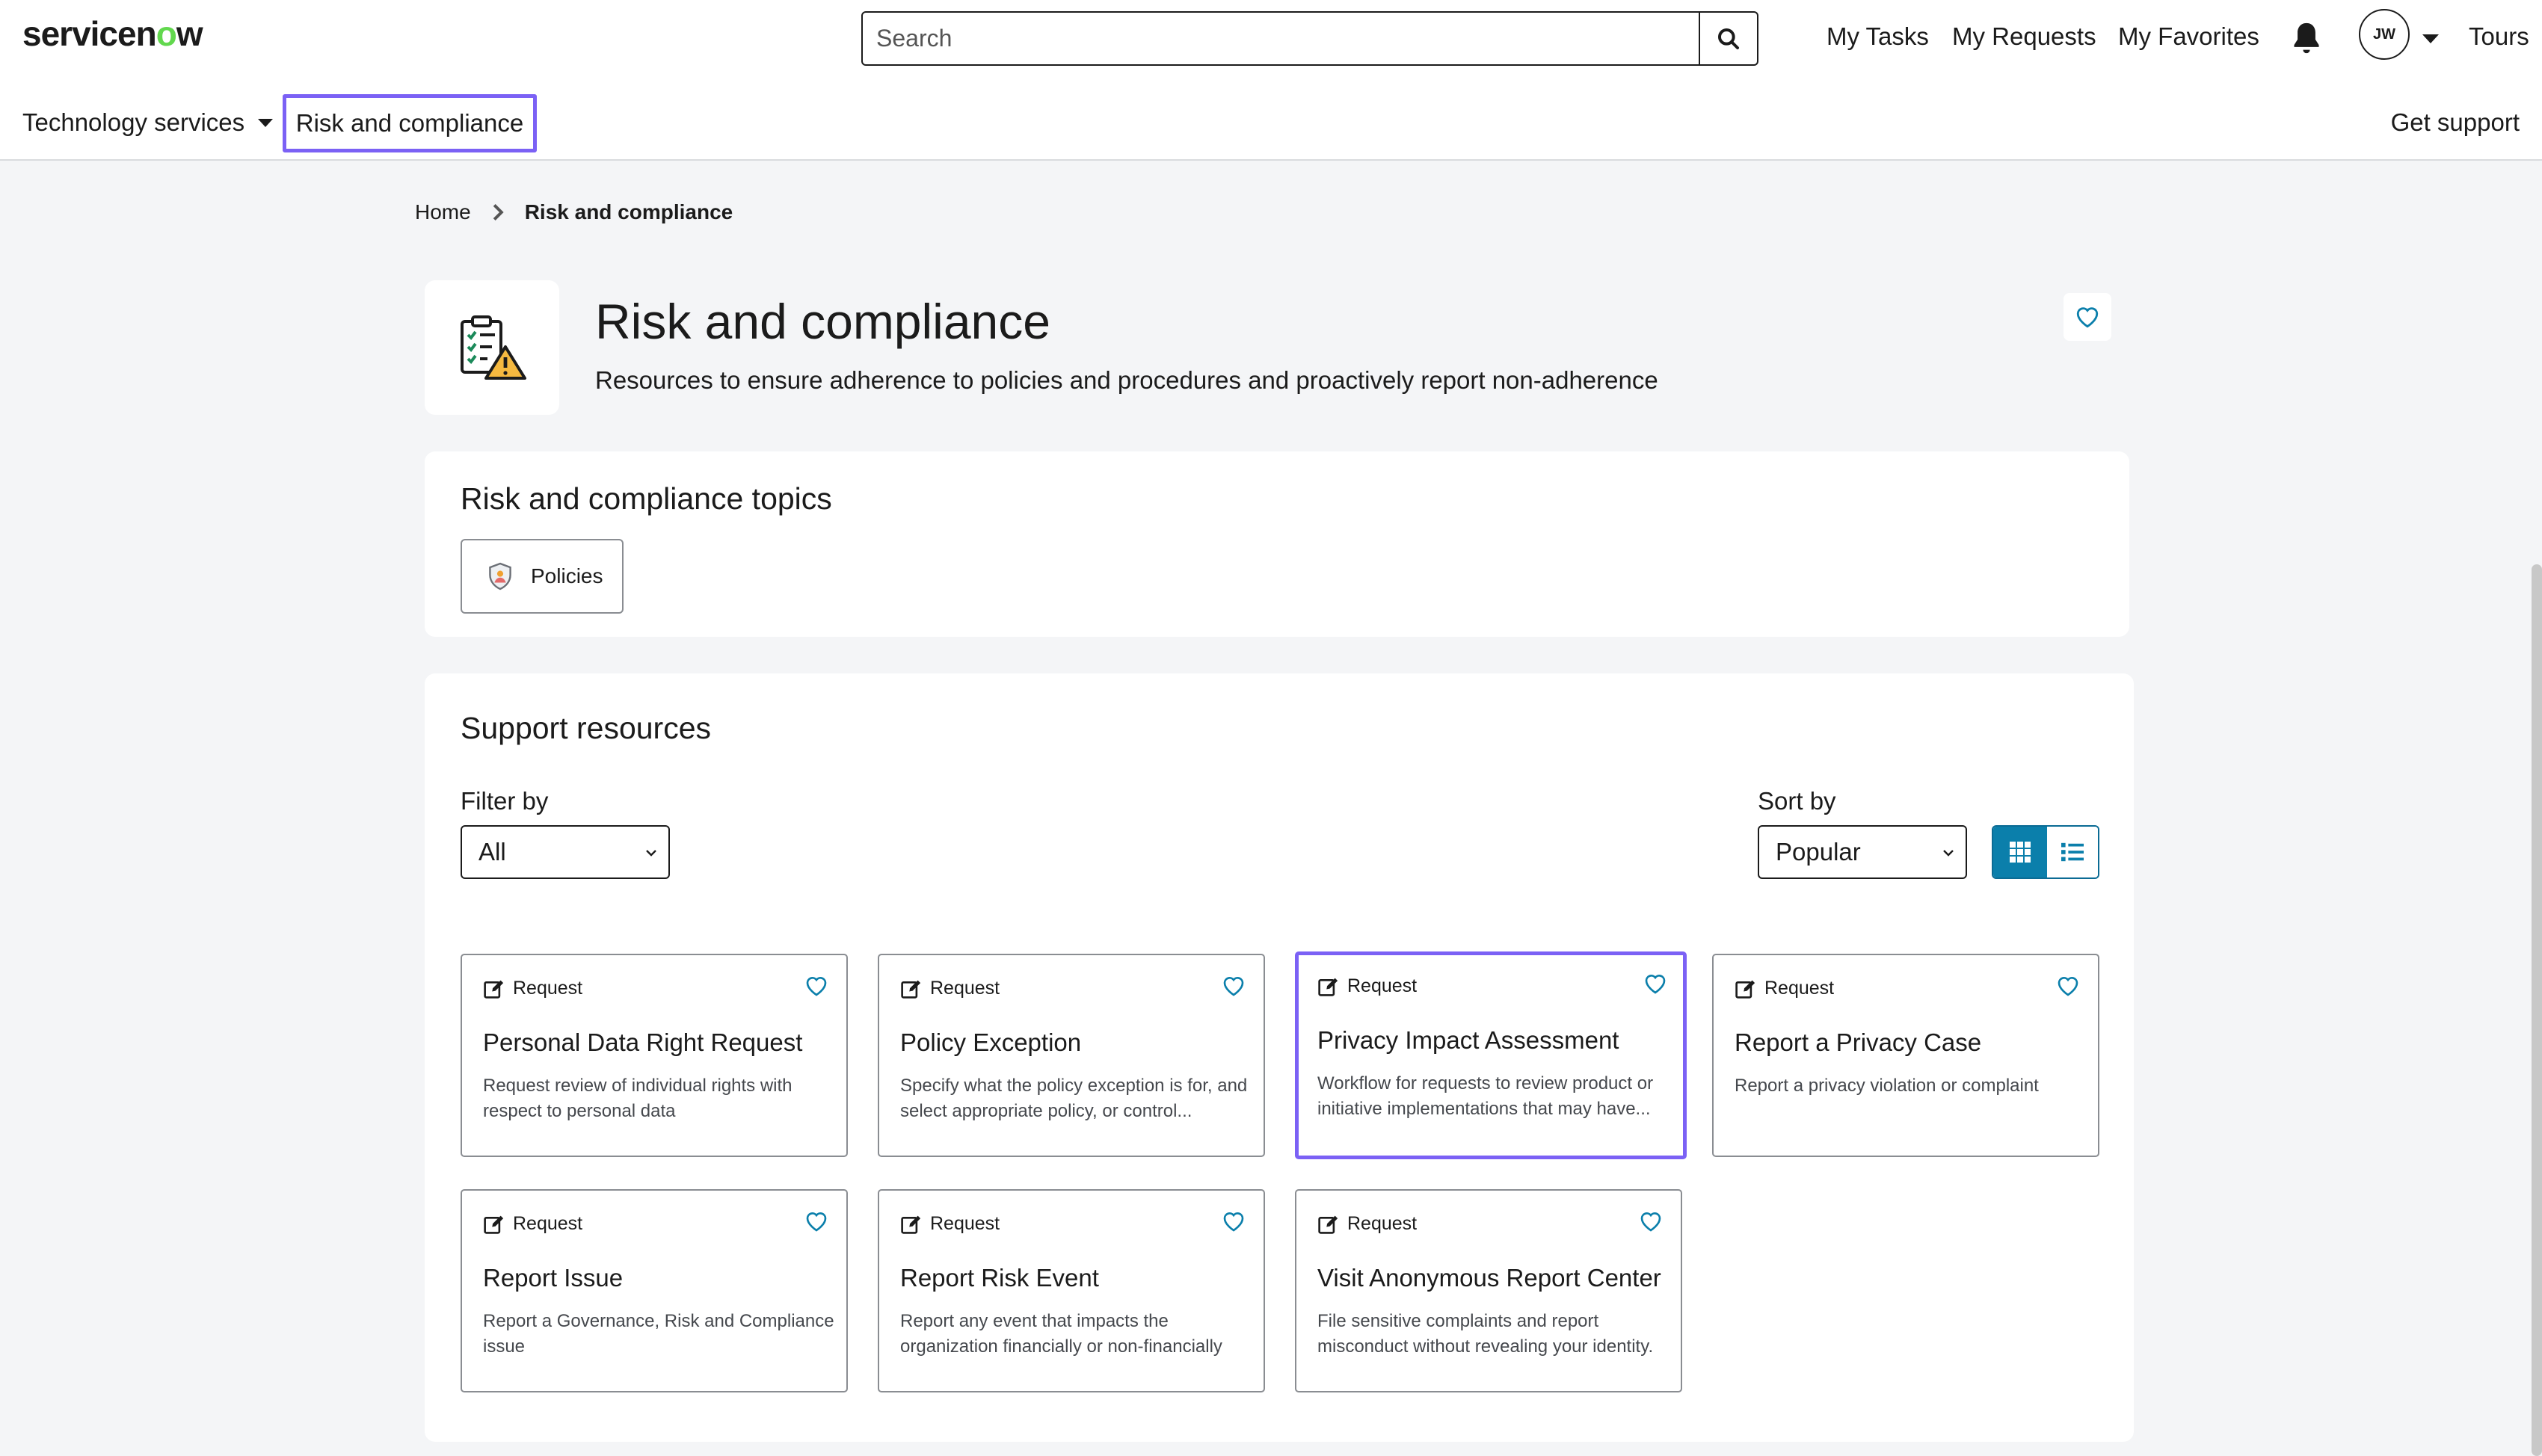  What do you see at coordinates (500, 576) in the screenshot?
I see `policy-shield-icon` at bounding box center [500, 576].